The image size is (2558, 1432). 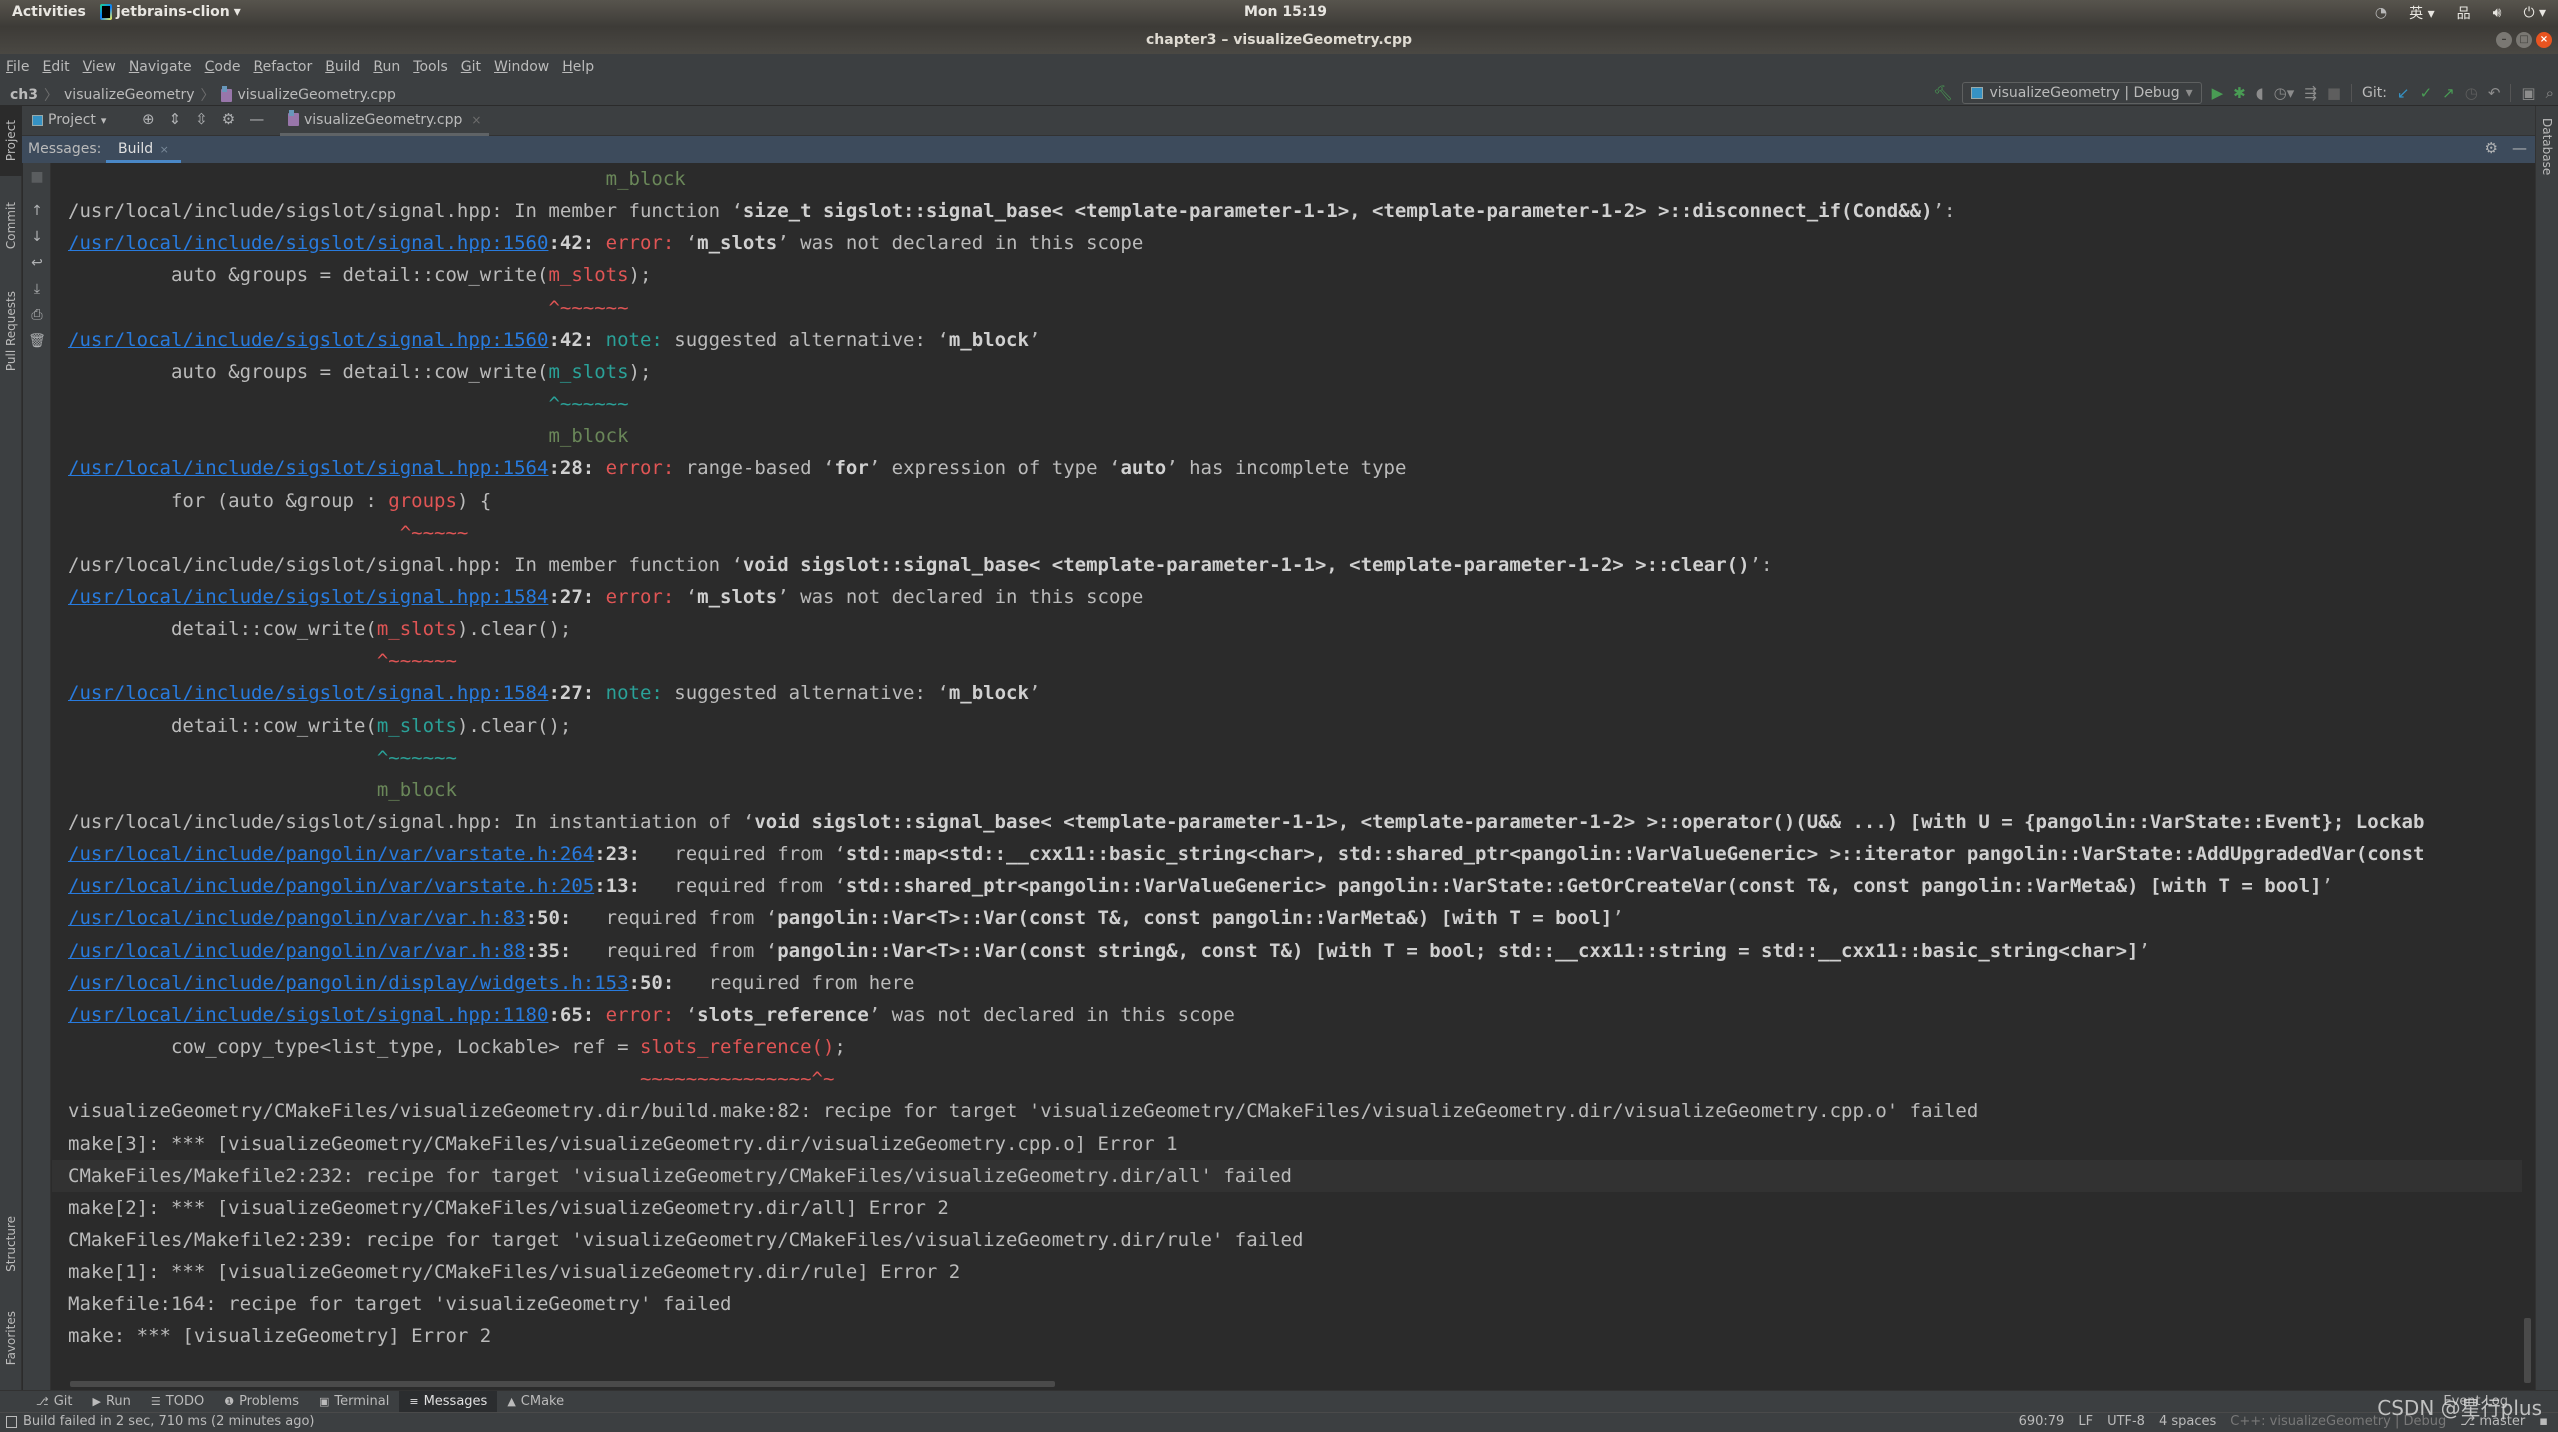 What do you see at coordinates (24, 95) in the screenshot?
I see `breadcrumb-root: ch3` at bounding box center [24, 95].